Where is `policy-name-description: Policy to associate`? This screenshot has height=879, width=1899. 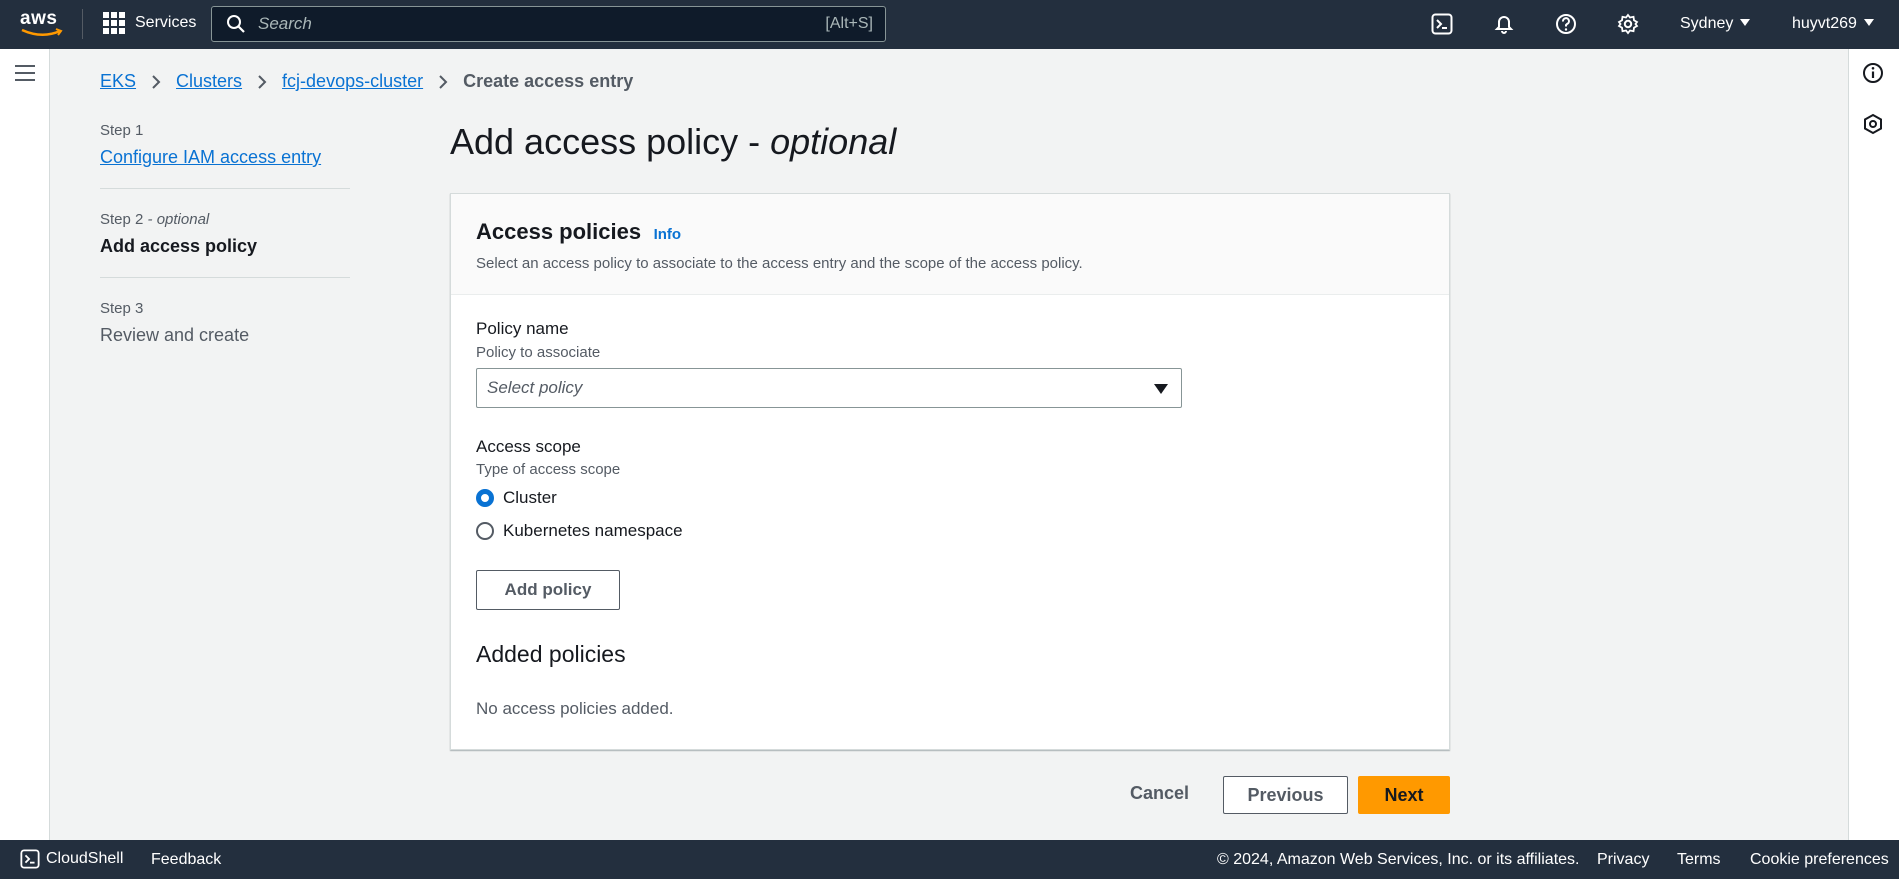 policy-name-description: Policy to associate is located at coordinates (538, 352).